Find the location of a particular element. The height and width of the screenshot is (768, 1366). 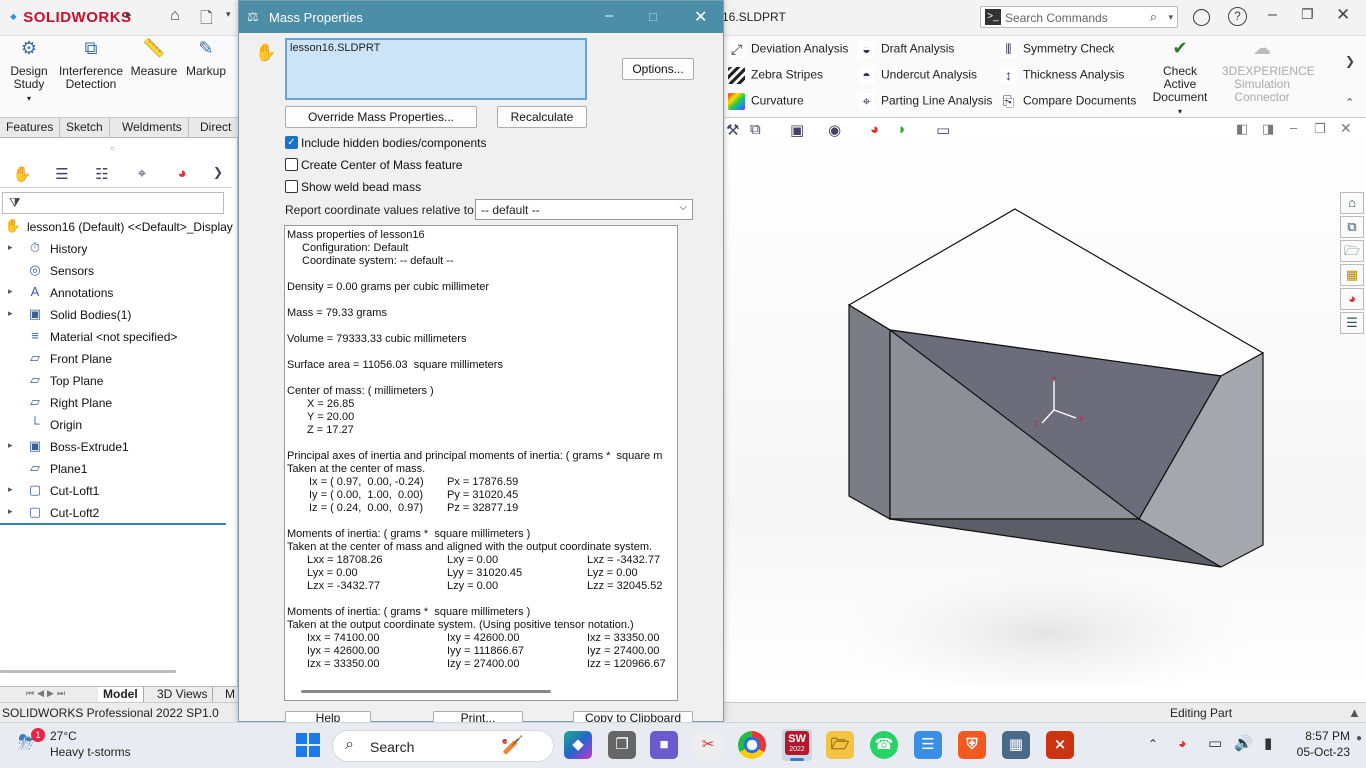

copilot-icon: ◆ is located at coordinates (578, 745).